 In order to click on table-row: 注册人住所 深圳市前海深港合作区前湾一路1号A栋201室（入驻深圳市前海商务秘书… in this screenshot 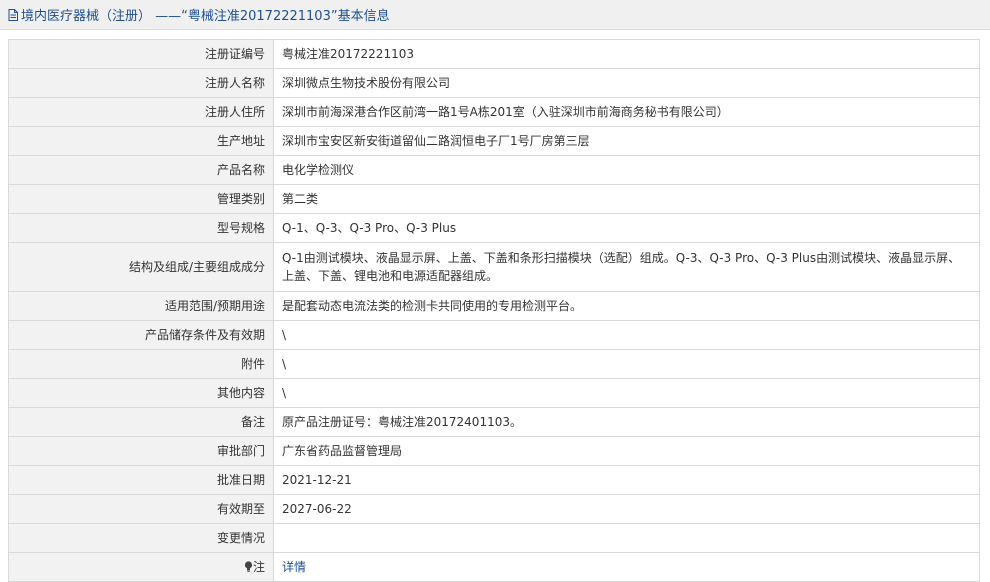, I will do `click(494, 112)`.